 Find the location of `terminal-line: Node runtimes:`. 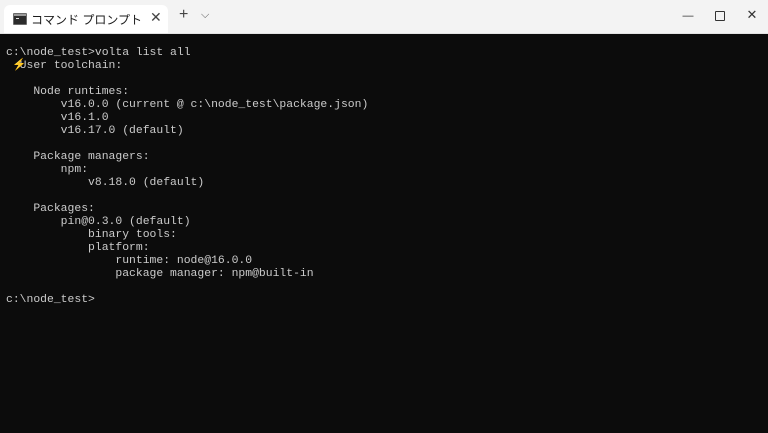

terminal-line: Node runtimes: is located at coordinates (68, 92).